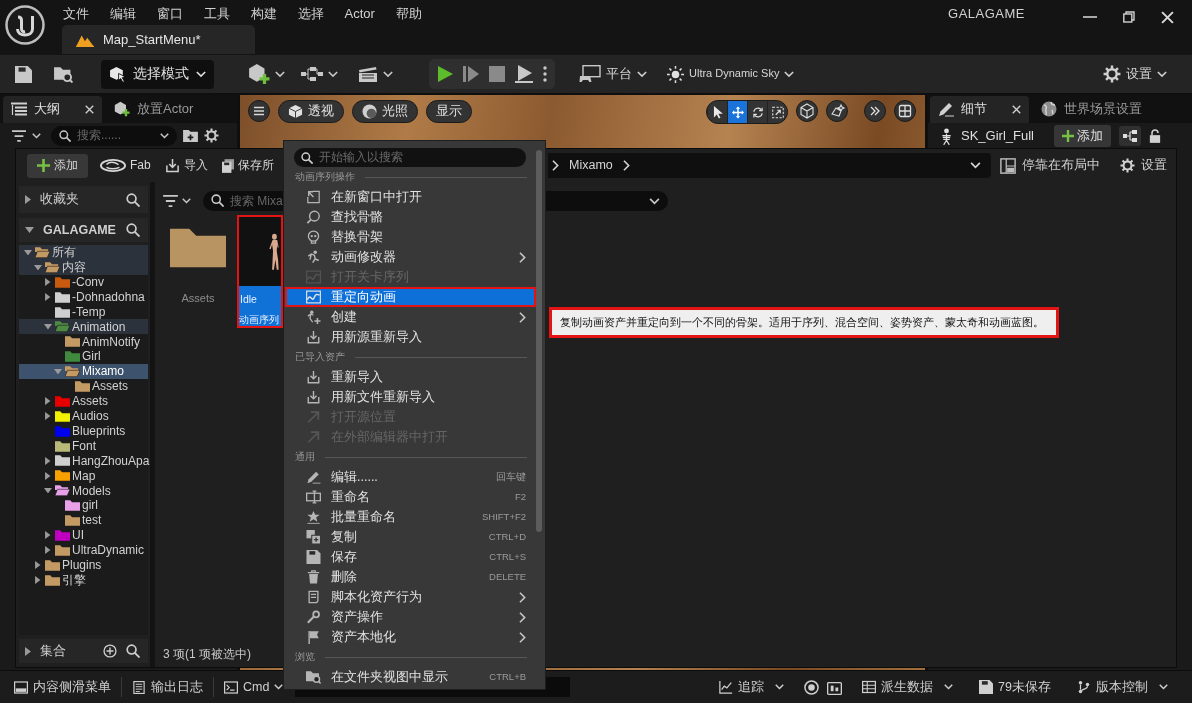 The image size is (1192, 703). Describe the element at coordinates (305, 657) in the screenshot. I see `section-header: 浏览` at that location.